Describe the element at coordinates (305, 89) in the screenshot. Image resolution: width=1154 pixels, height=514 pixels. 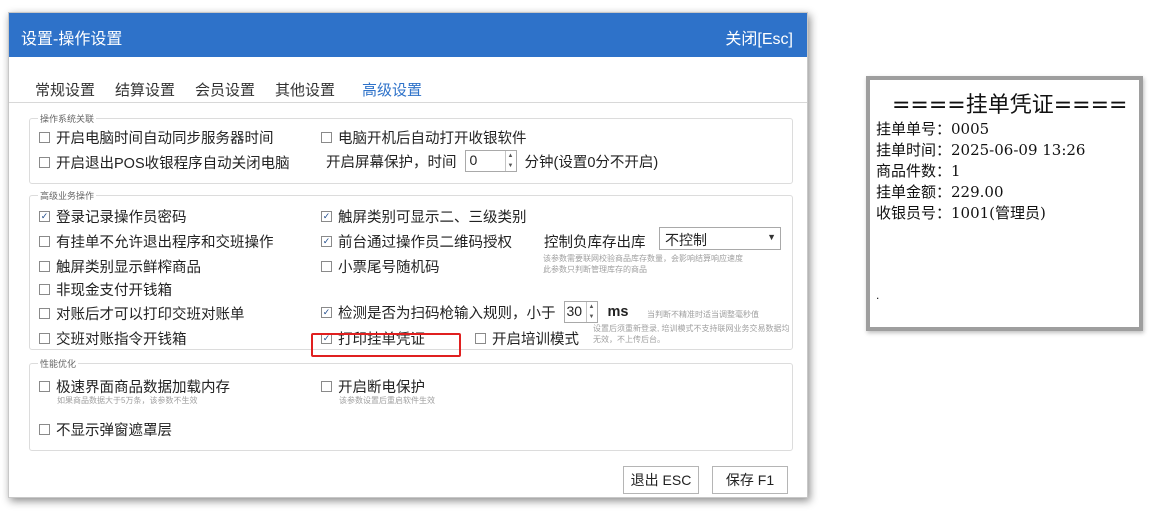
I see `tab-other: 其他设置` at that location.